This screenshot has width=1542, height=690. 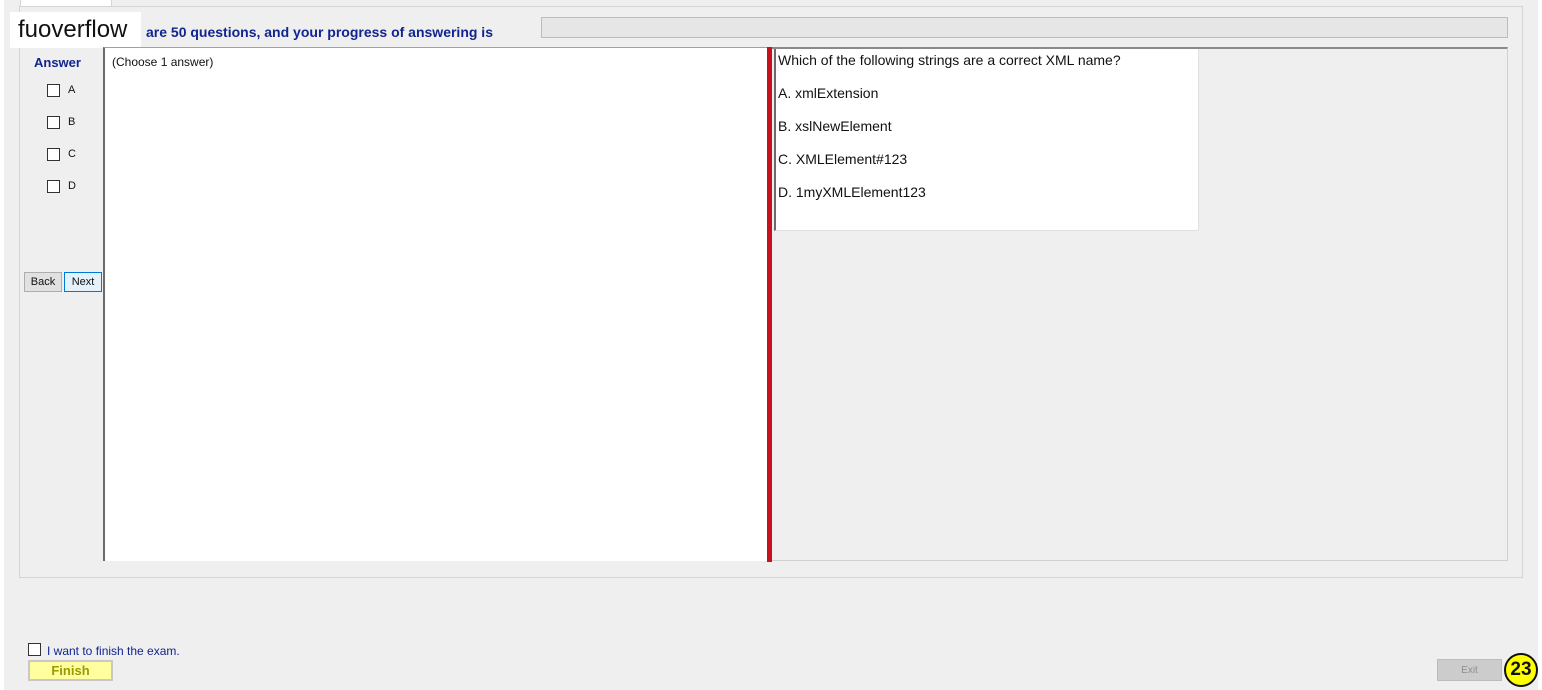 I want to click on finish-checkbox-box, so click(x=34, y=649).